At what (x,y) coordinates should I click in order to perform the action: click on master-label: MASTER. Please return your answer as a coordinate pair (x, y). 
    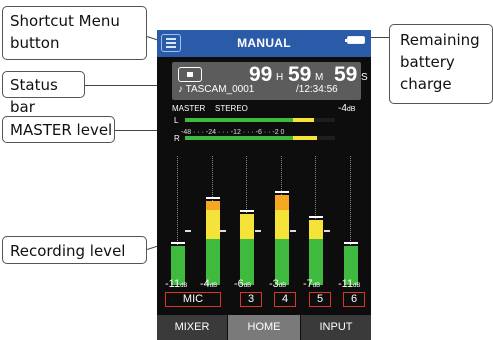
    Looking at the image, I should click on (189, 108).